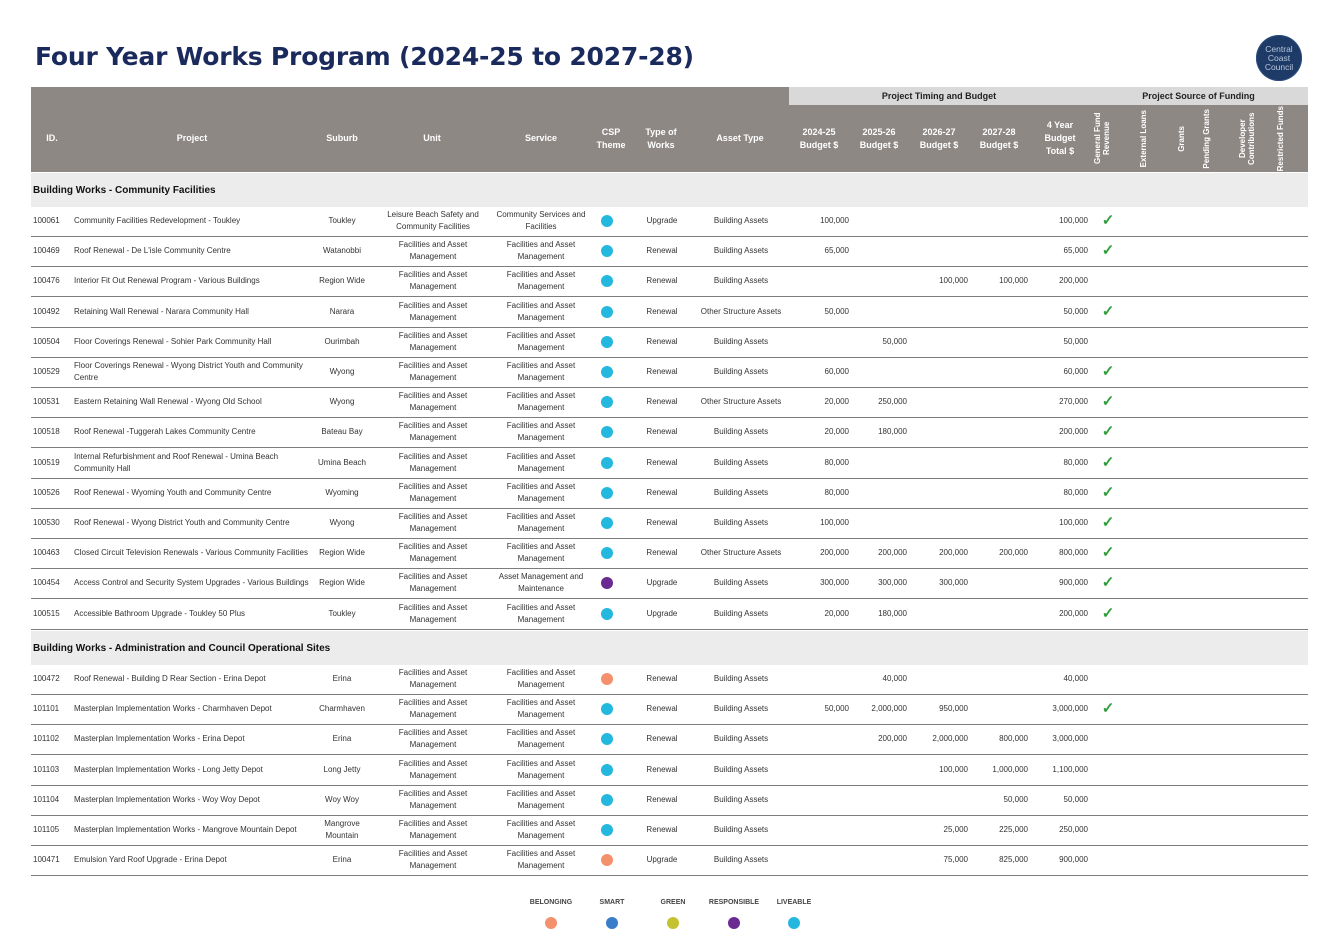 The height and width of the screenshot is (947, 1338). What do you see at coordinates (551, 923) in the screenshot?
I see `belonging-legend-dot-icon` at bounding box center [551, 923].